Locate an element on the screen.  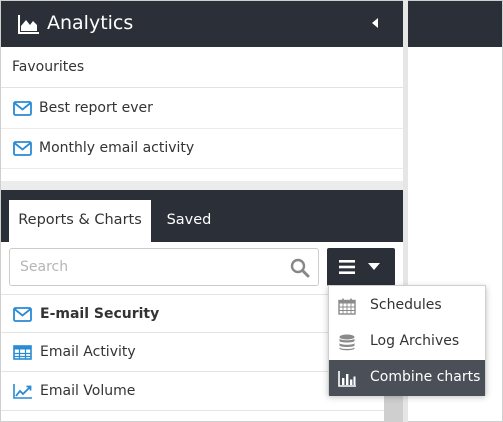
report-item-label: E-mail Security is located at coordinates (100, 314).